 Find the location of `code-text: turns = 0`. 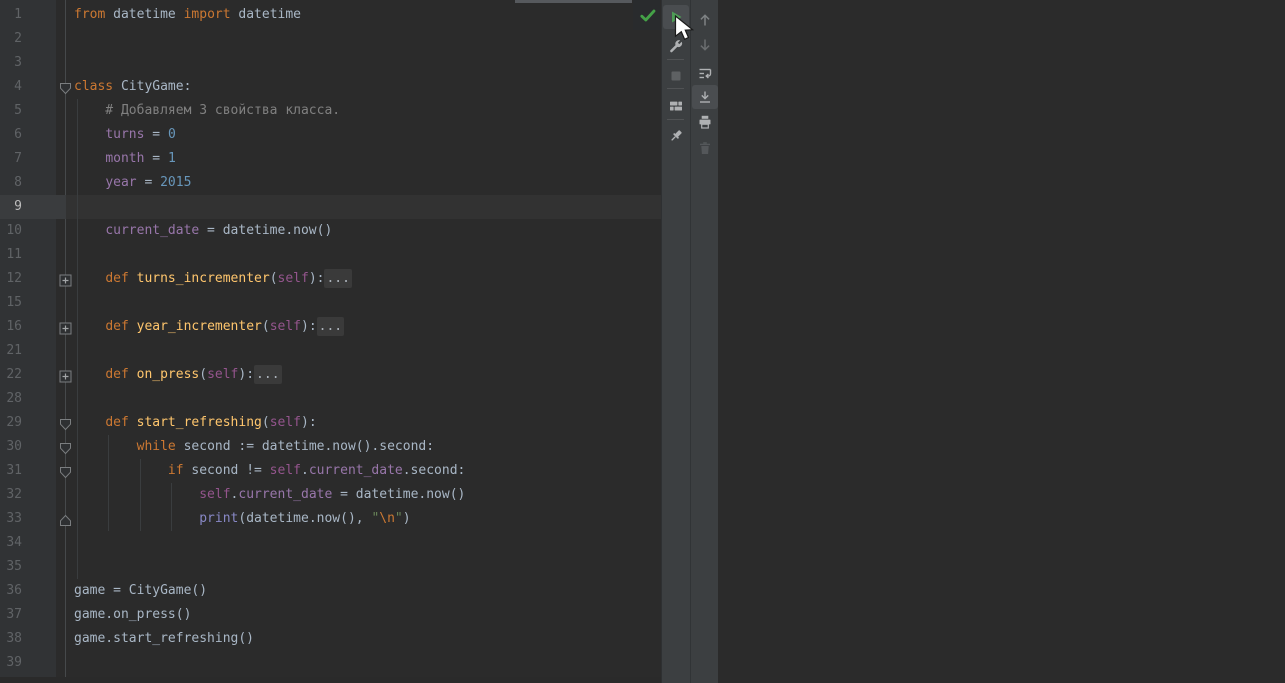

code-text: turns = 0 is located at coordinates (140, 134).